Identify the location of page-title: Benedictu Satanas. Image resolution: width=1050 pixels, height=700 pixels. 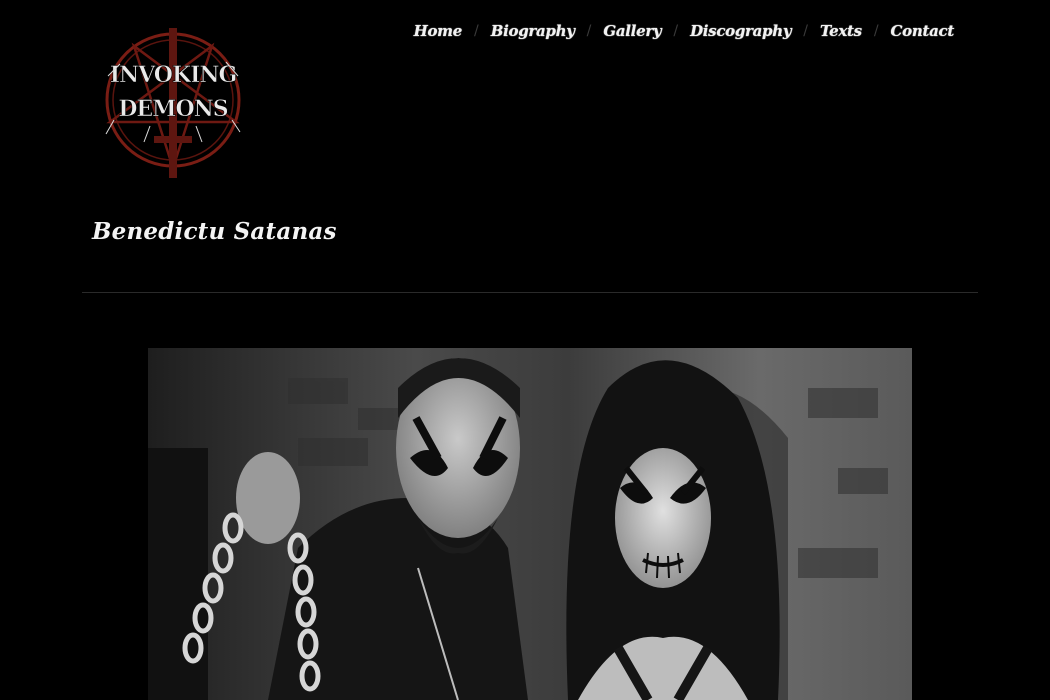
(214, 231).